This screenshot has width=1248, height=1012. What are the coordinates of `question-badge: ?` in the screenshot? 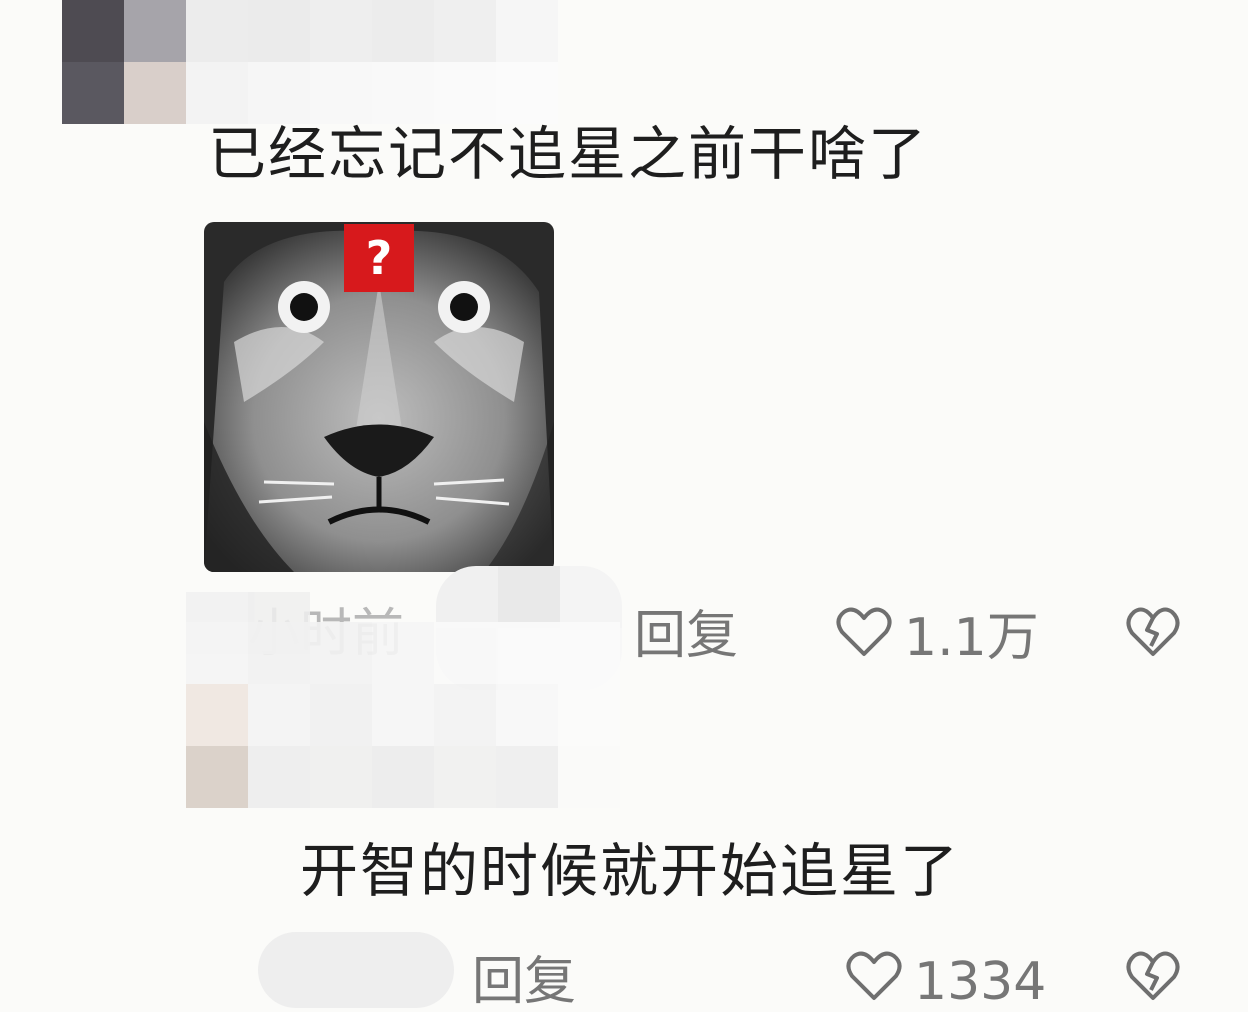 It's located at (379, 258).